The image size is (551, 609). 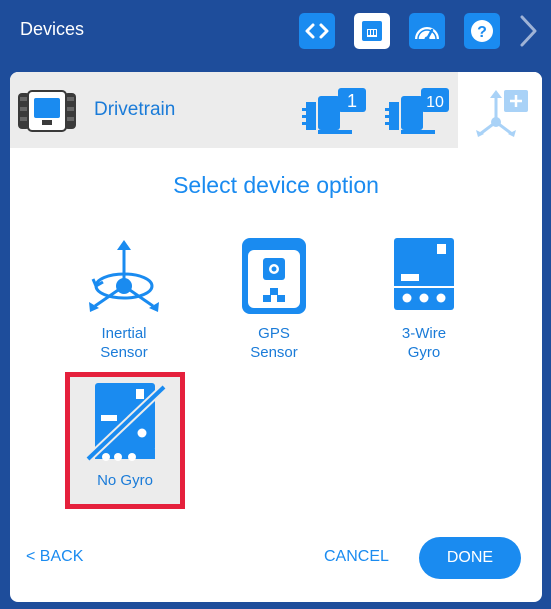 I want to click on help-icon: ?, so click(x=482, y=31).